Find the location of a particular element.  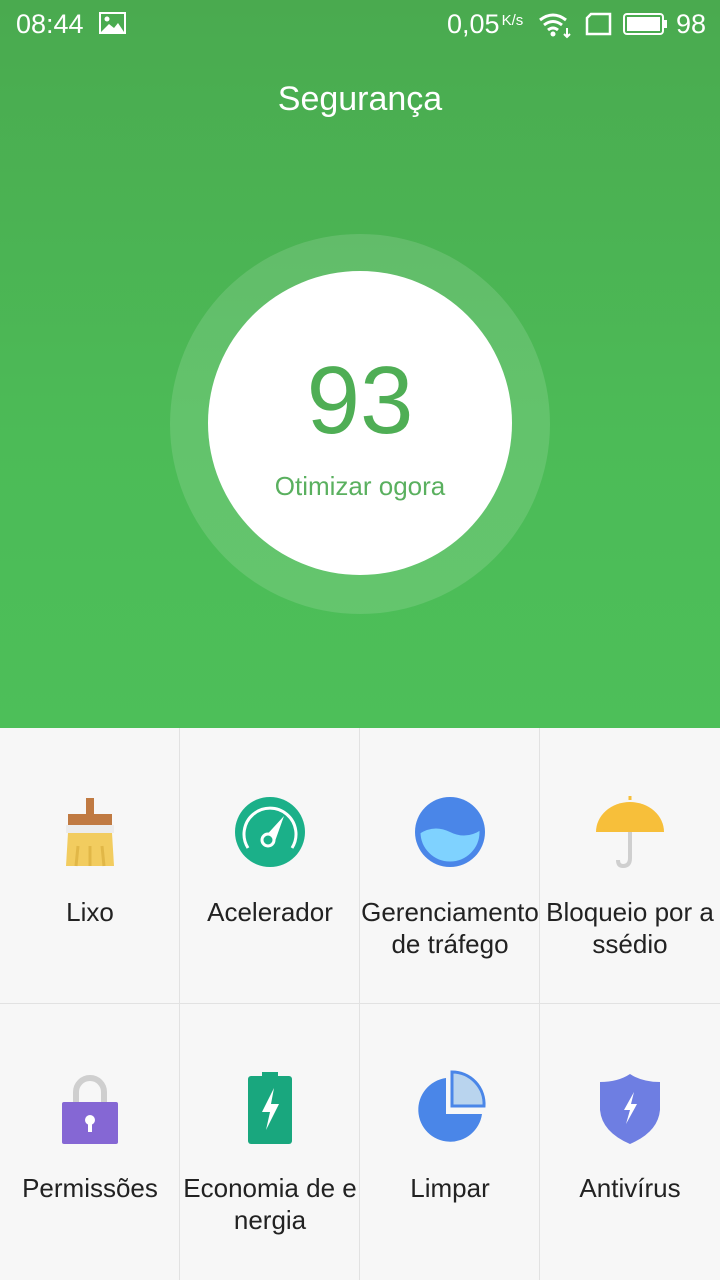

battery-icon is located at coordinates (645, 24).